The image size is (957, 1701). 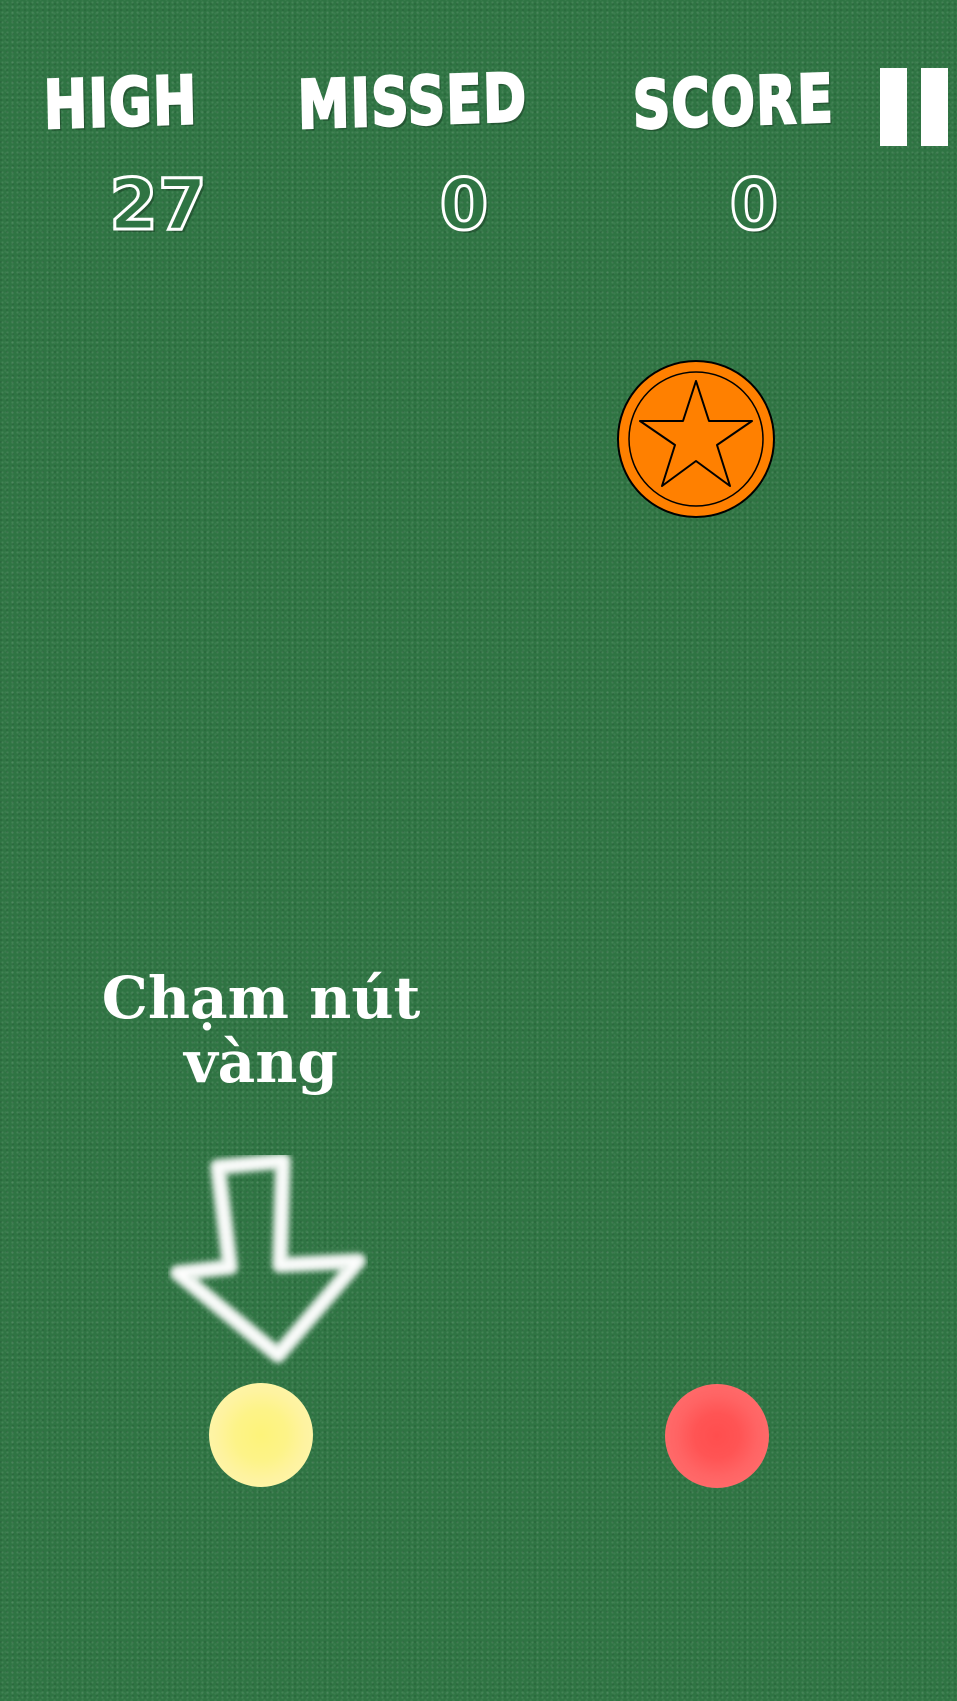 I want to click on high-value: 27, so click(x=158, y=205).